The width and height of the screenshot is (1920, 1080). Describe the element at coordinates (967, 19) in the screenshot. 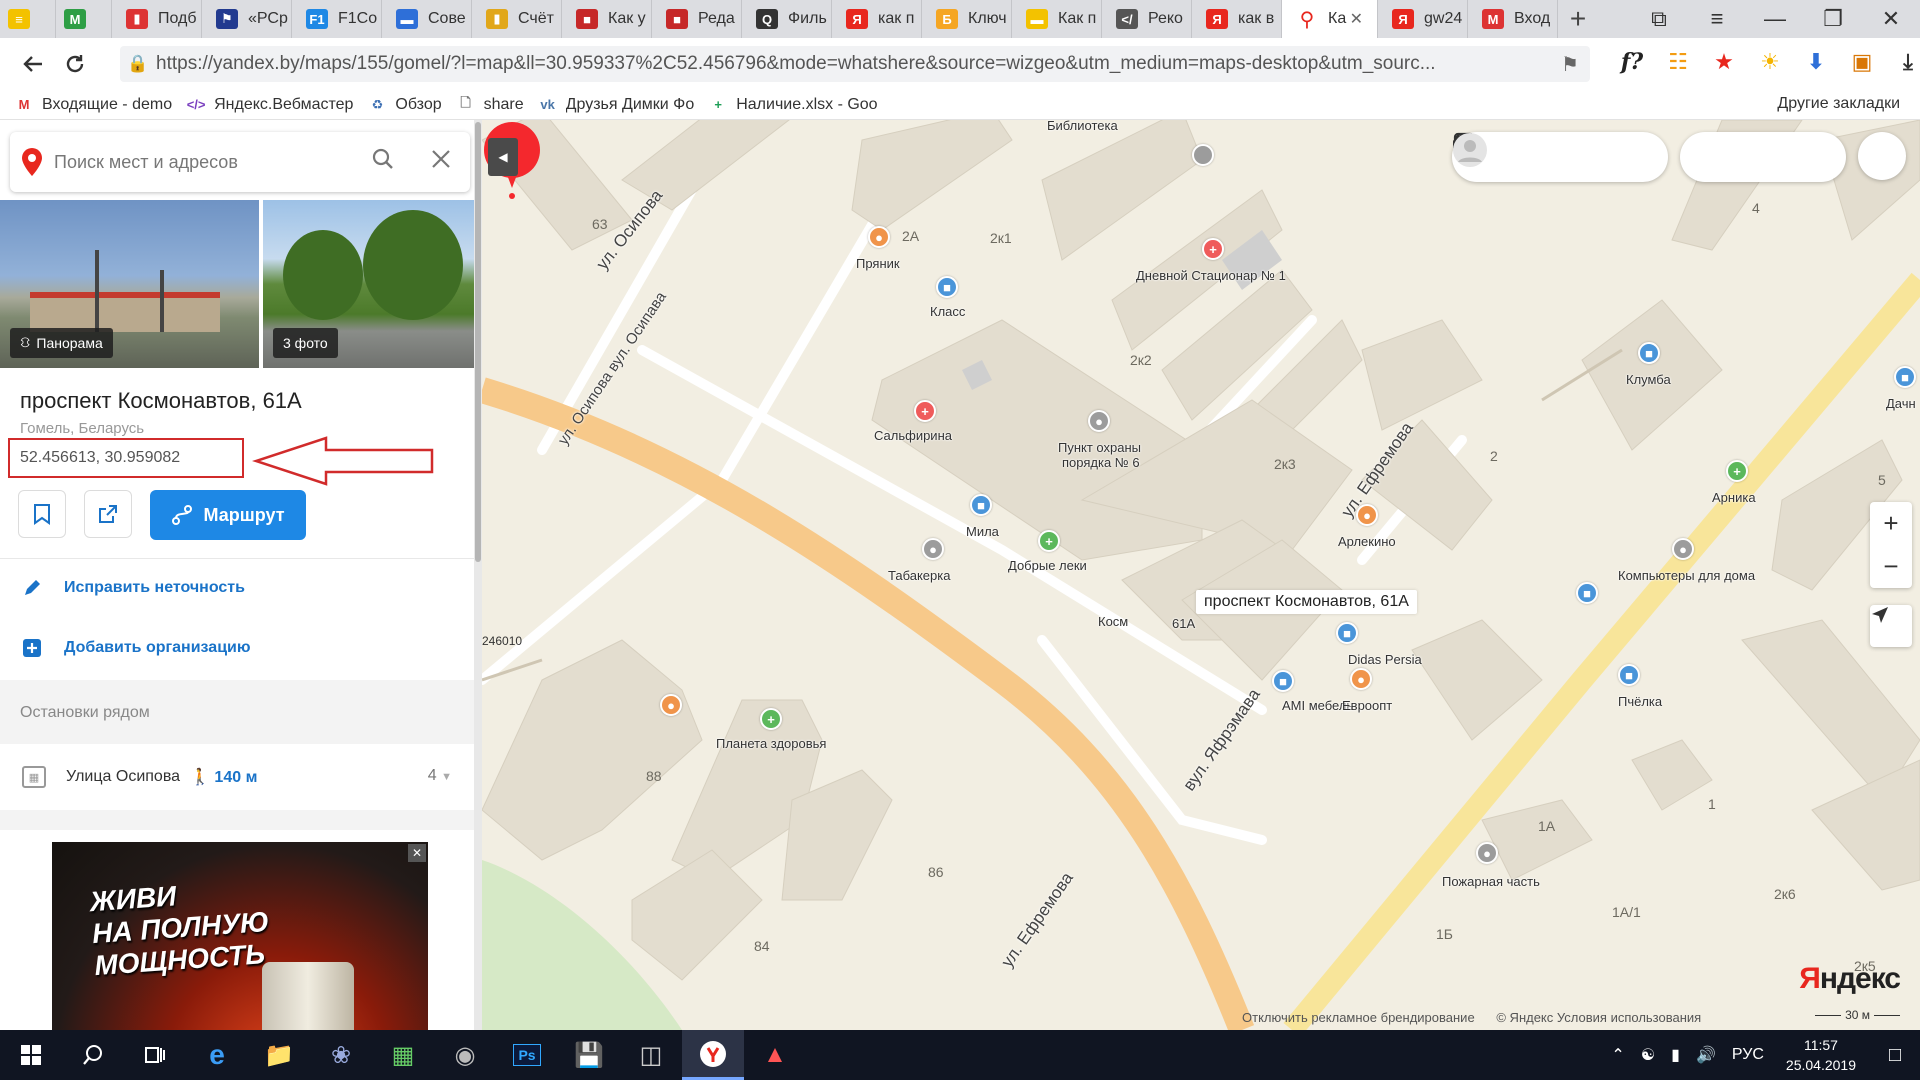

I see `browser-tab: Б Ключ` at that location.